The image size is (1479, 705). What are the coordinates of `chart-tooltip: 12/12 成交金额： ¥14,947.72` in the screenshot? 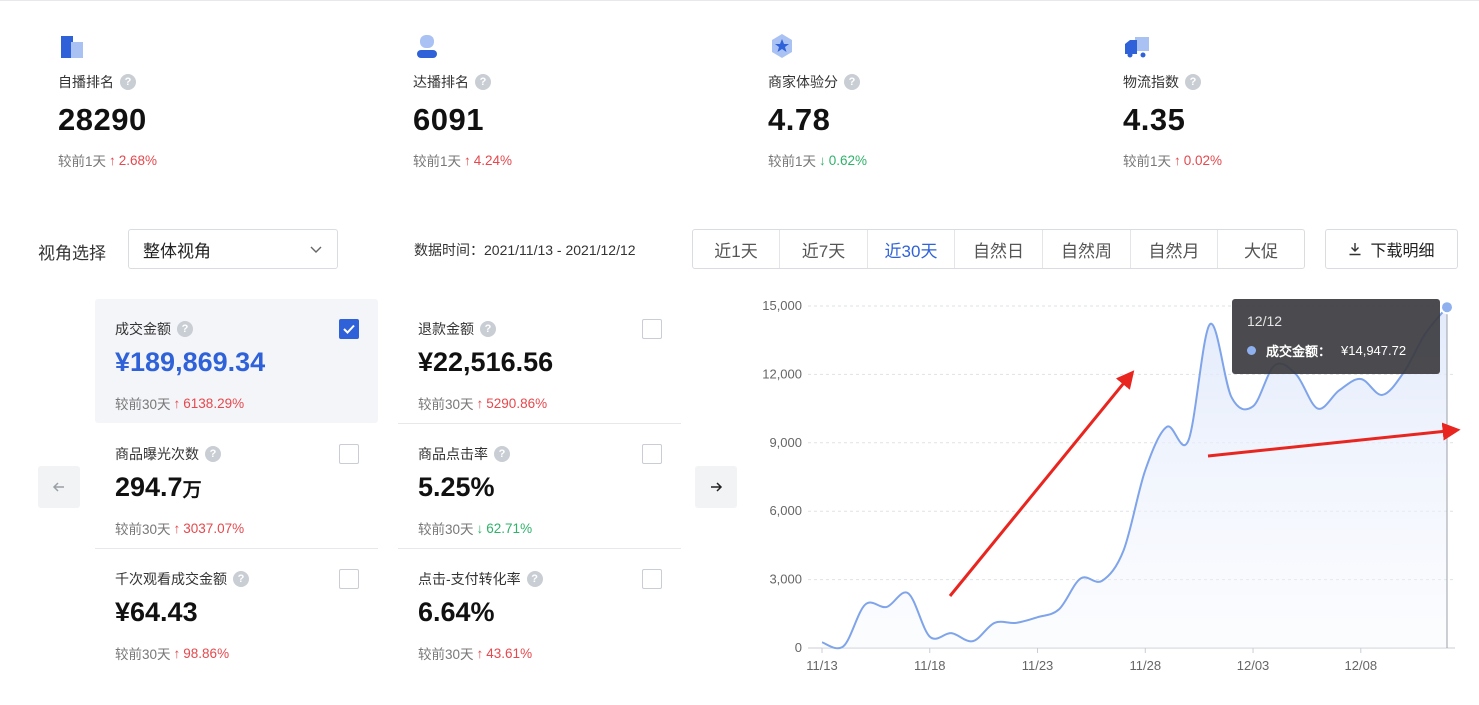 It's located at (1336, 336).